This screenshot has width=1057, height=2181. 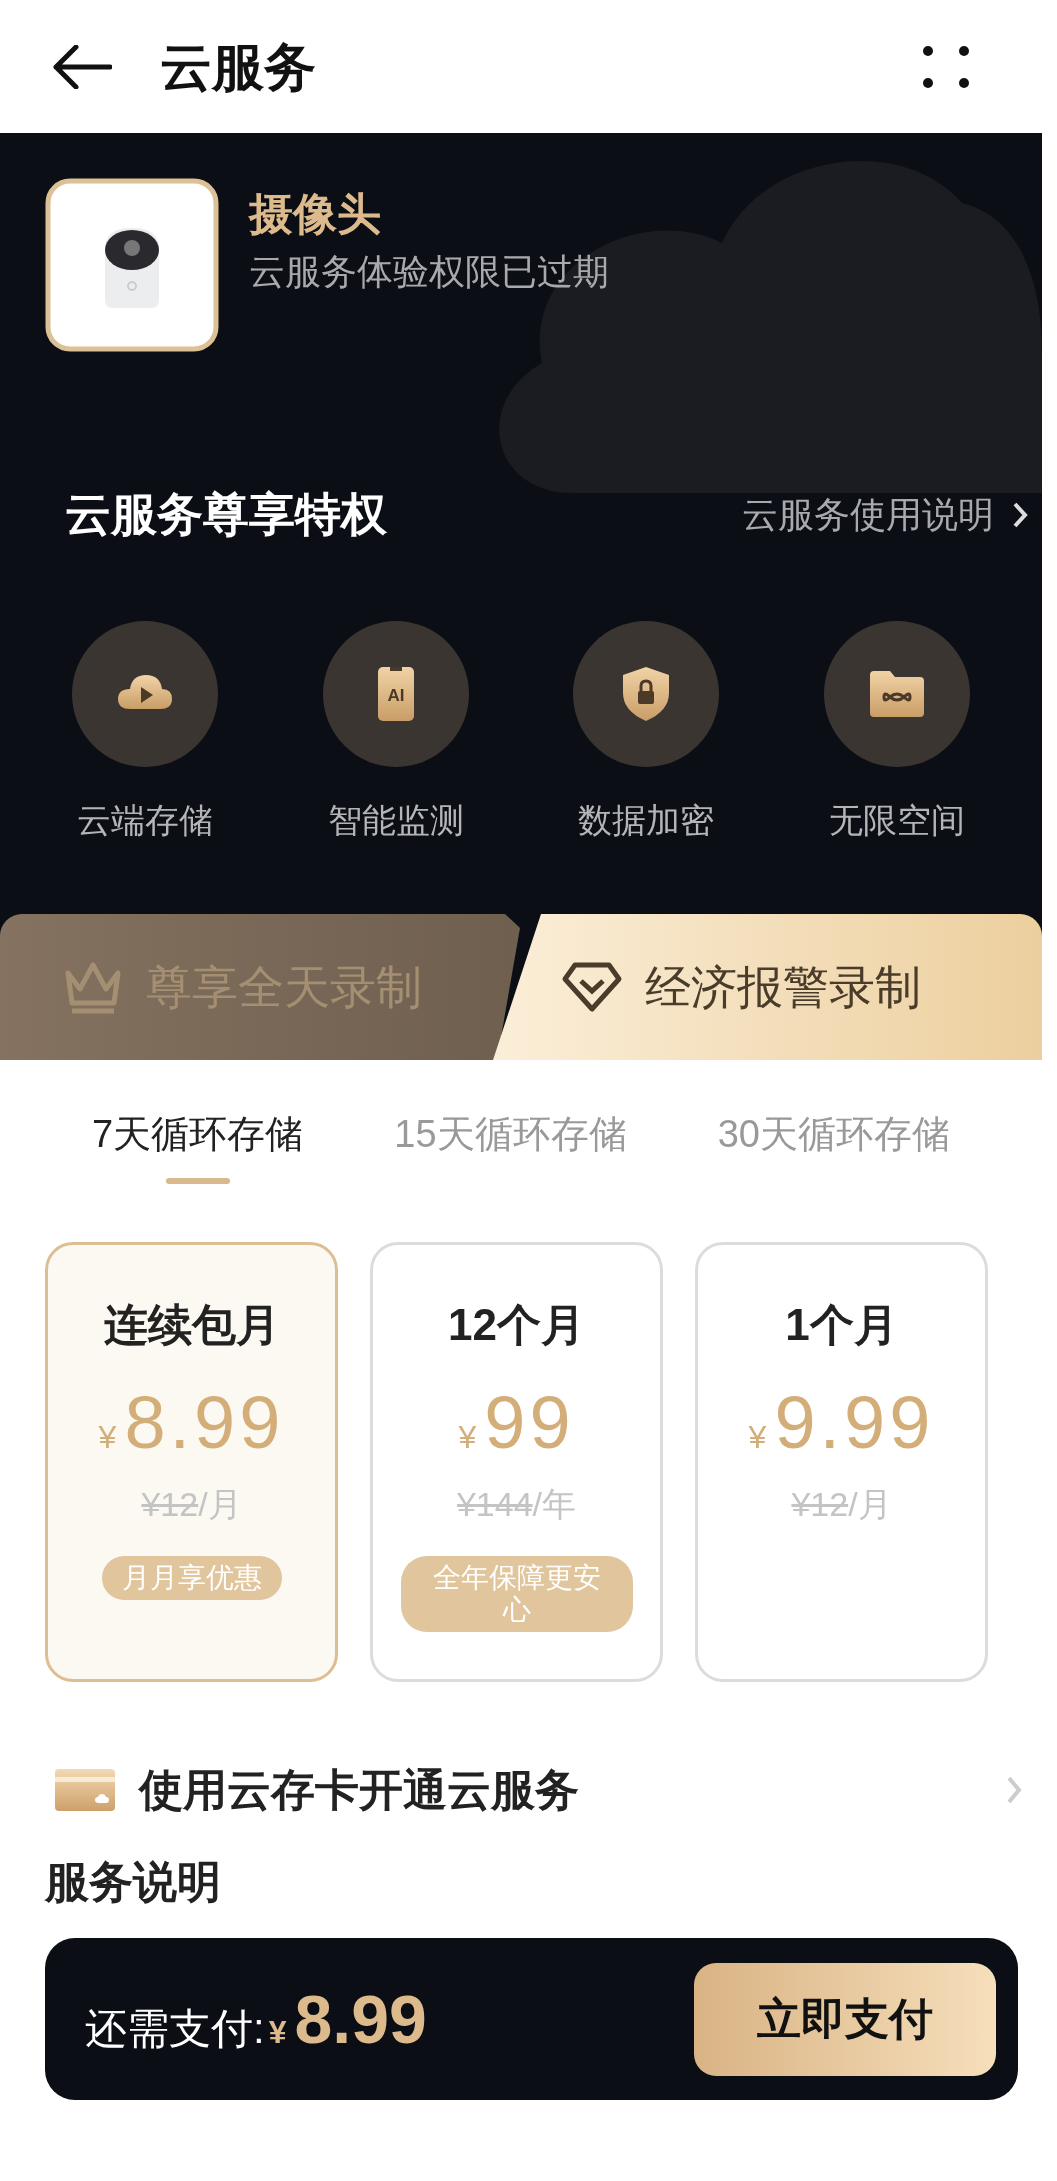 What do you see at coordinates (538, 1790) in the screenshot?
I see `cloud-card-option: 使用云存卡开通云服务` at bounding box center [538, 1790].